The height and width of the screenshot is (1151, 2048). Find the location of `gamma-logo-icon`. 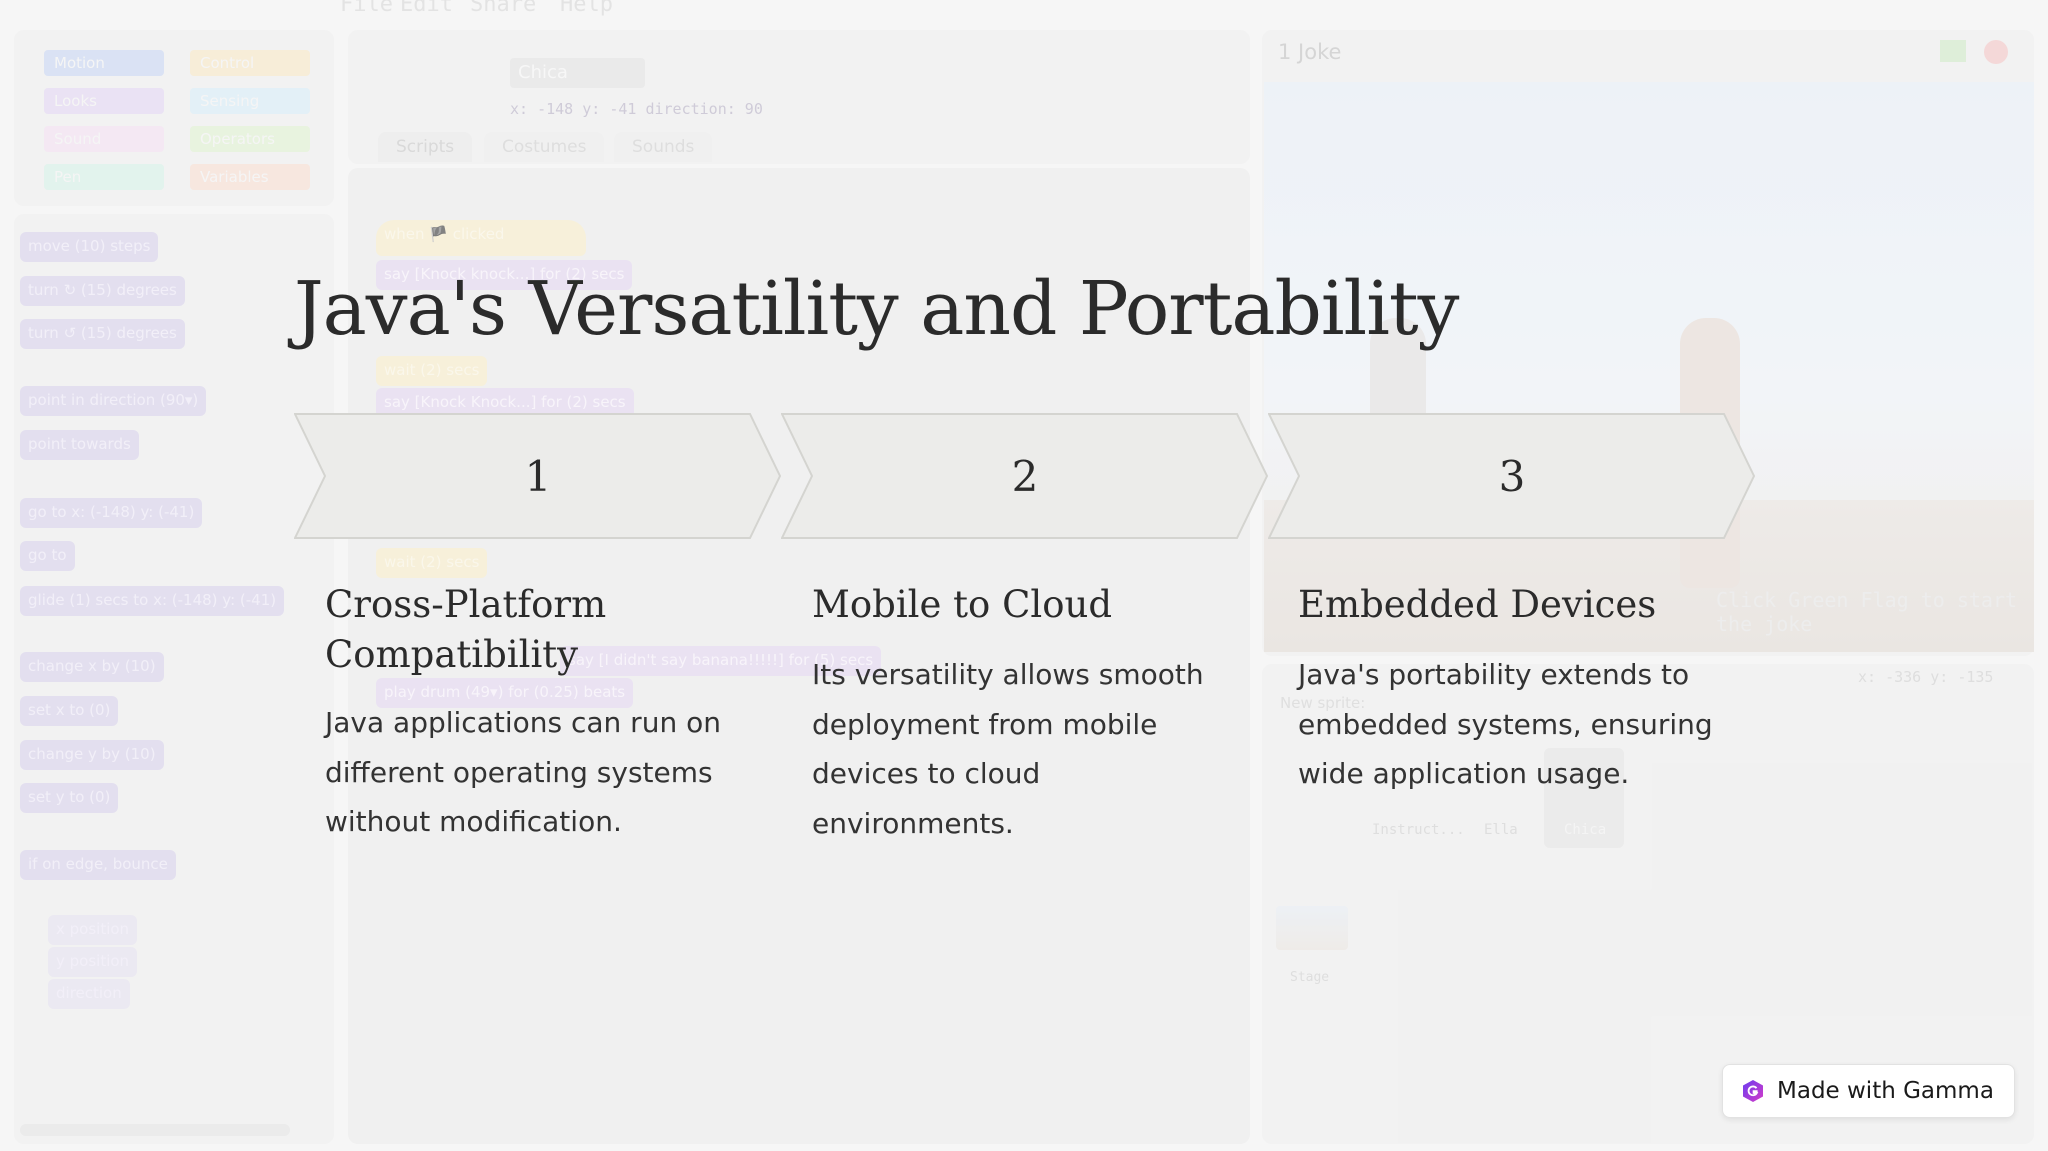

gamma-logo-icon is located at coordinates (1753, 1091).